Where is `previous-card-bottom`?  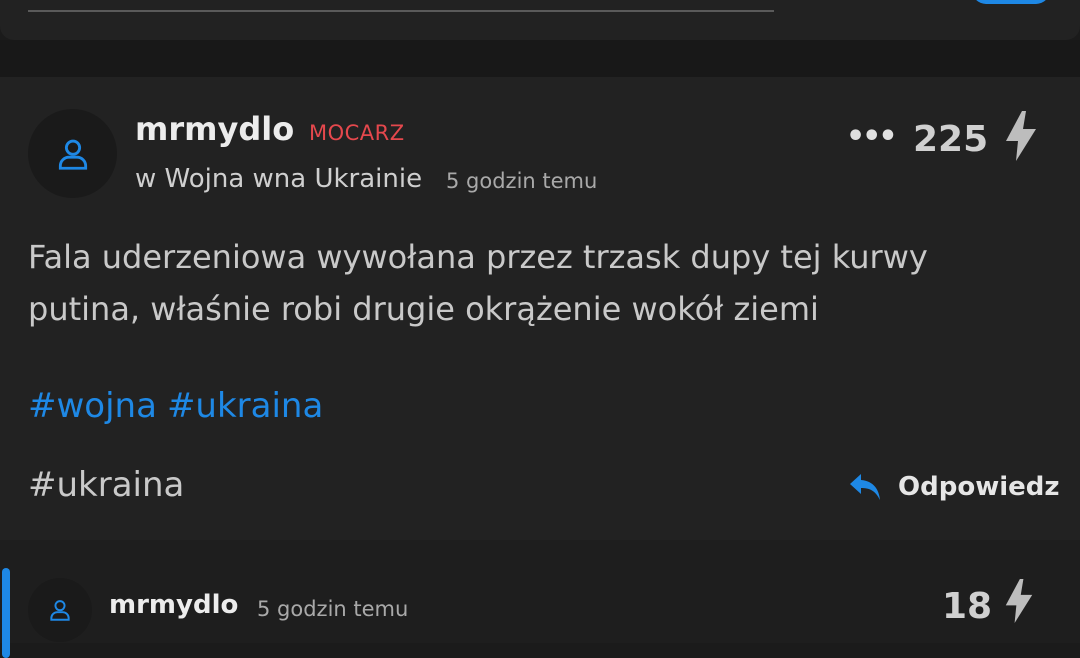 previous-card-bottom is located at coordinates (540, 20).